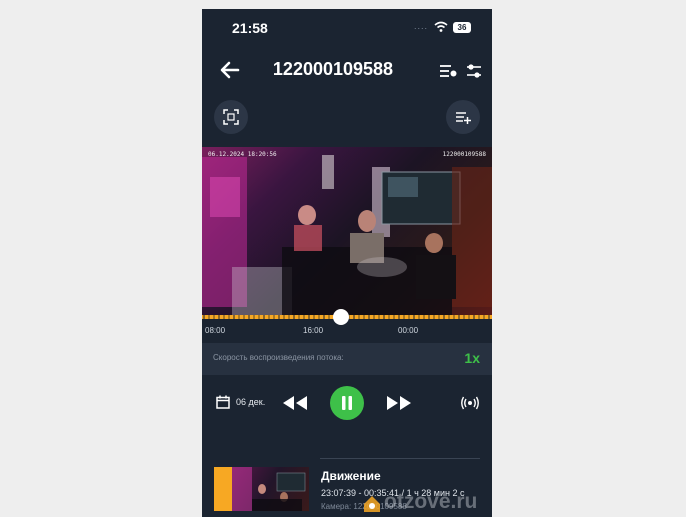 The width and height of the screenshot is (686, 517). I want to click on speed-value: 1x, so click(472, 358).